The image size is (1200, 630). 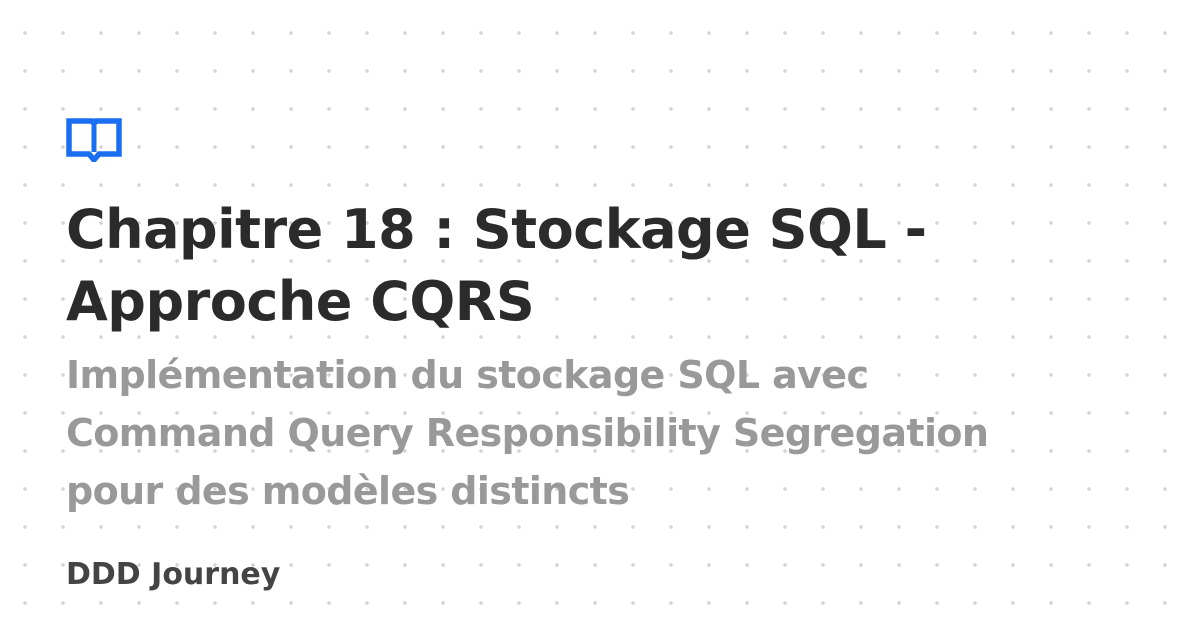 What do you see at coordinates (173, 574) in the screenshot?
I see `site-name: DDD Journey` at bounding box center [173, 574].